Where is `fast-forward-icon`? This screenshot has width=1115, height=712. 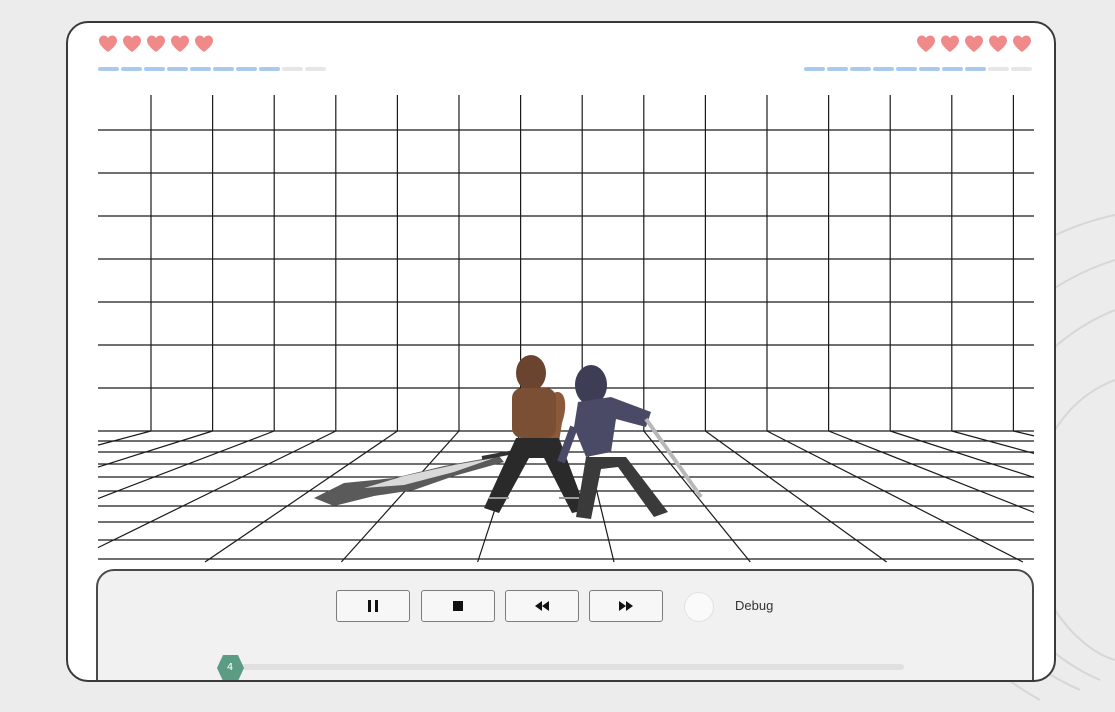 fast-forward-icon is located at coordinates (626, 606).